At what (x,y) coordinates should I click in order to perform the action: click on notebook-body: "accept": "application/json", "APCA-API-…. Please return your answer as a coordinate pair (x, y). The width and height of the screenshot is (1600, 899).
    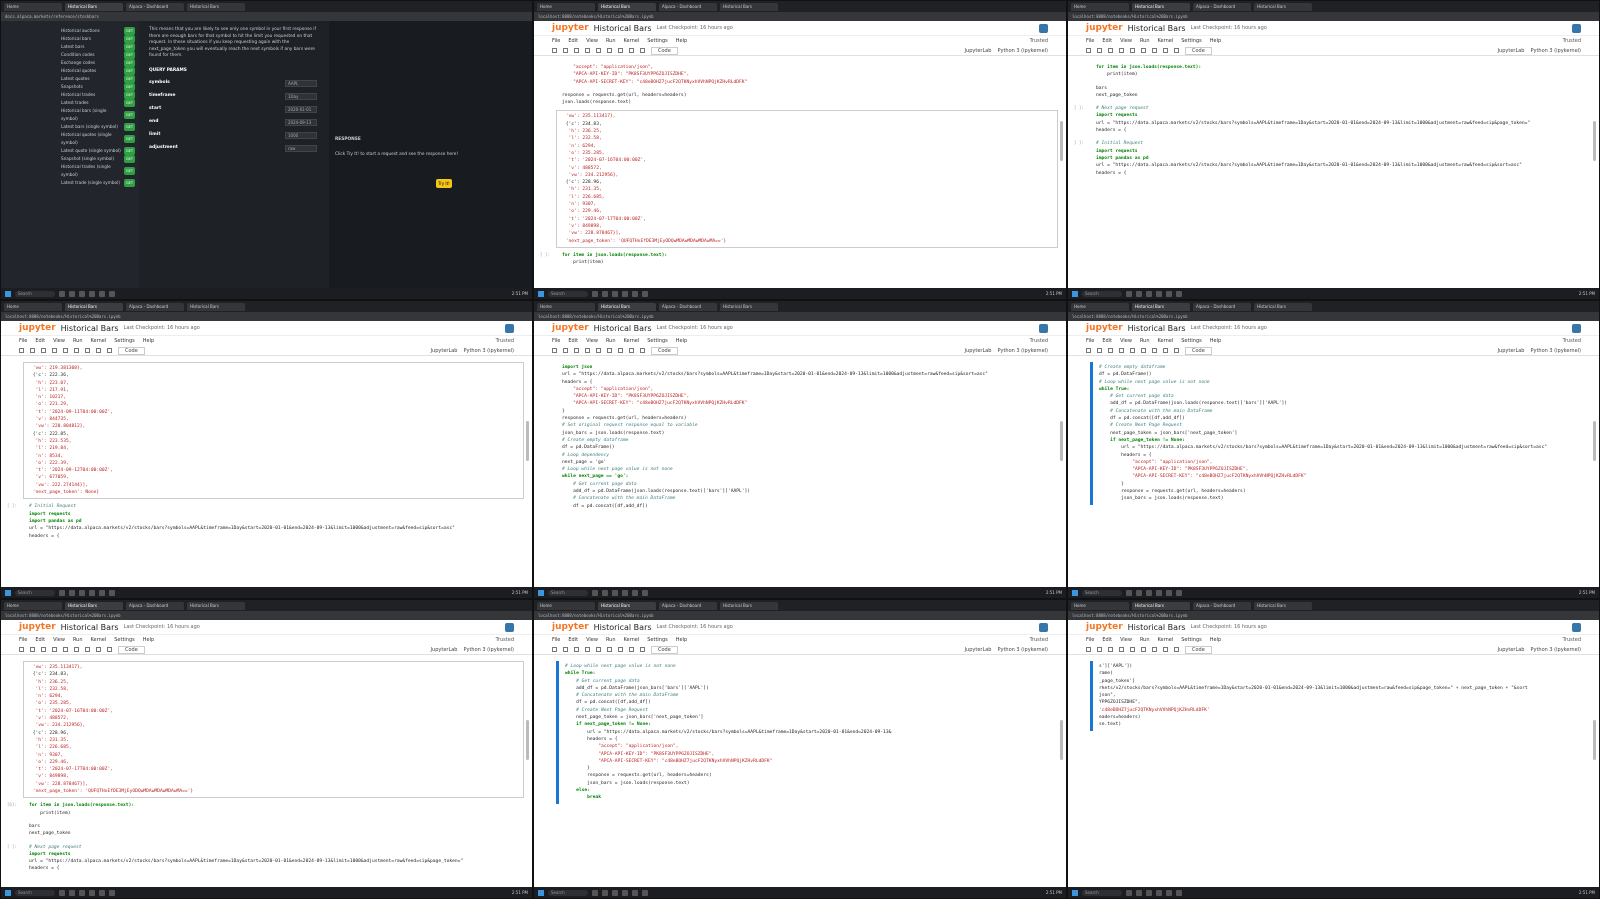
    Looking at the image, I should click on (800, 173).